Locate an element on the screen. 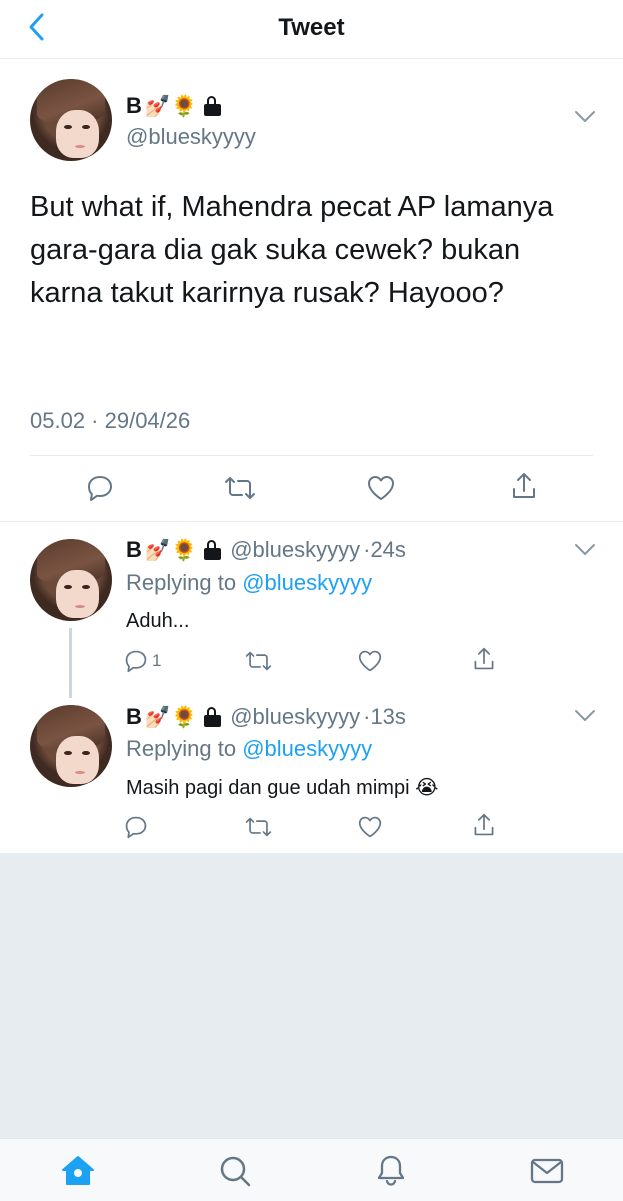 Image resolution: width=623 pixels, height=1201 pixels. search-icon is located at coordinates (235, 1171).